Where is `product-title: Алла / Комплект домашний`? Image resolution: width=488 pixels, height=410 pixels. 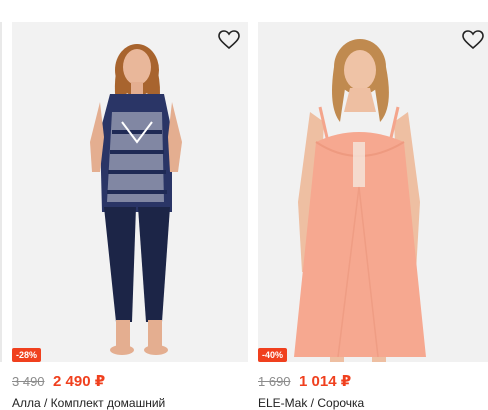
product-title: Алла / Комплект домашний is located at coordinates (127, 403).